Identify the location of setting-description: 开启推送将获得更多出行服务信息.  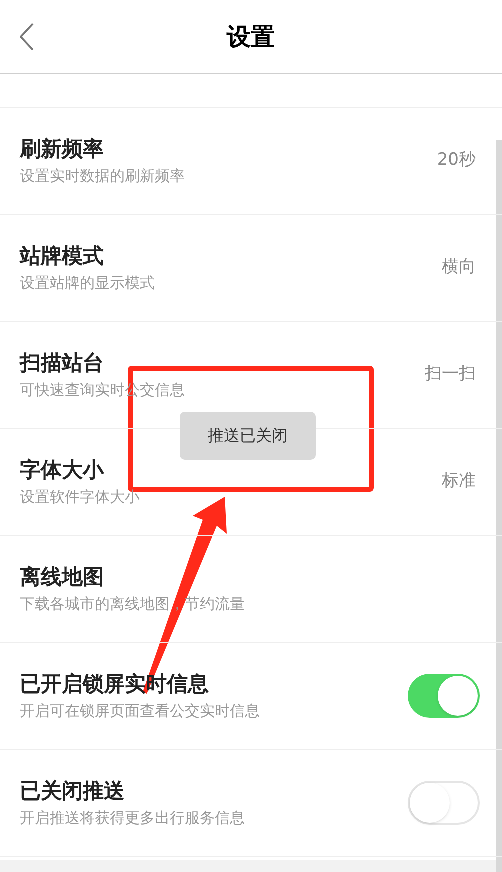
(133, 818).